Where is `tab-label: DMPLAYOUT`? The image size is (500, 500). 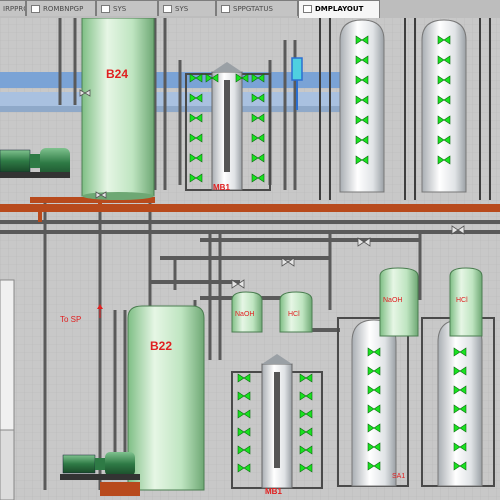 tab-label: DMPLAYOUT is located at coordinates (339, 9).